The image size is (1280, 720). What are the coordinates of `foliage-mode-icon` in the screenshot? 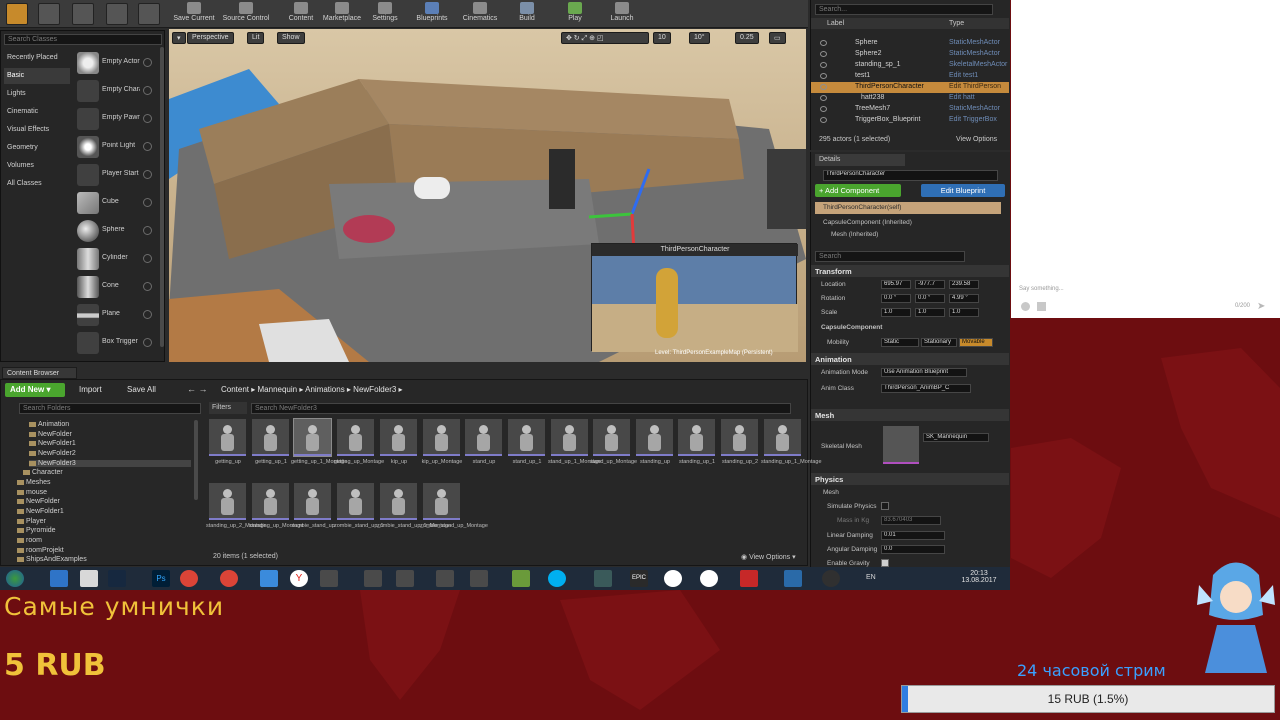 It's located at (117, 14).